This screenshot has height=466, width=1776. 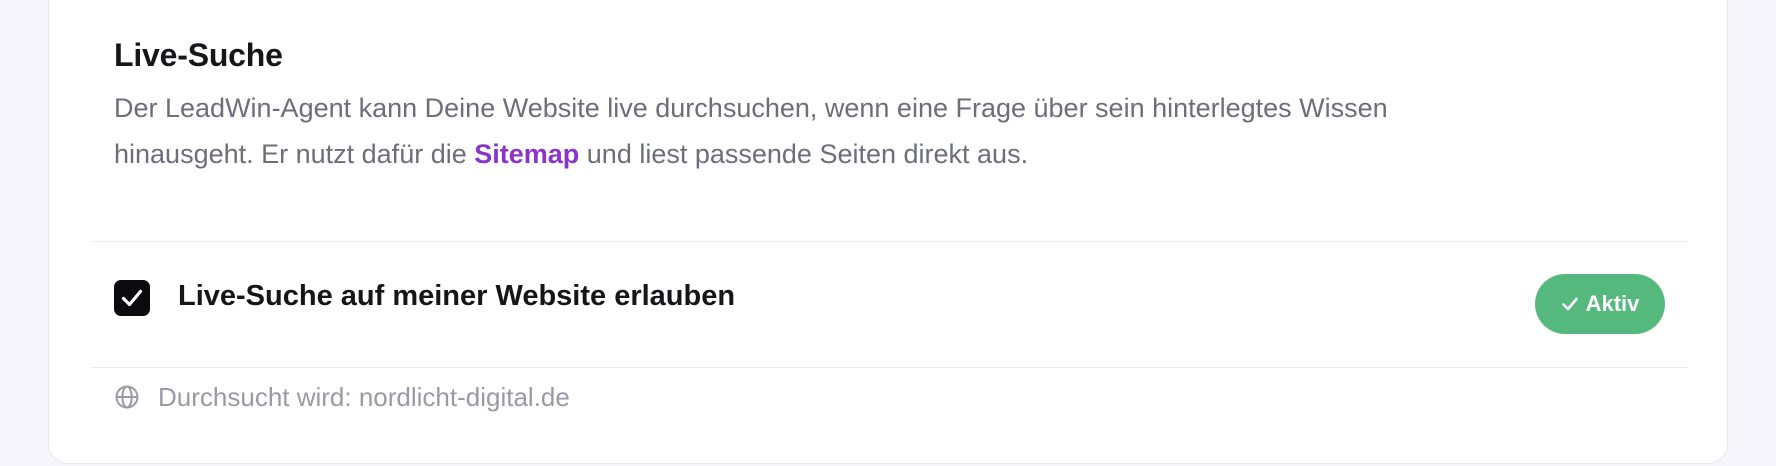 I want to click on status-badge: Aktiv, so click(x=1600, y=304).